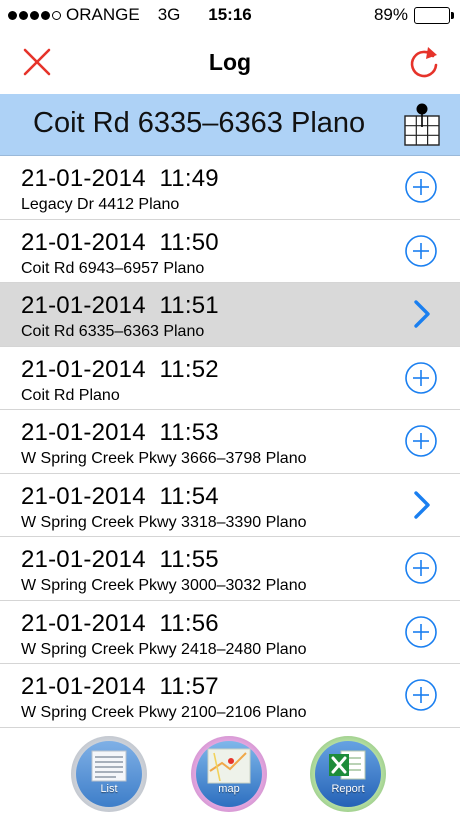 The height and width of the screenshot is (818, 460). I want to click on log-datetime: 21-01-2014 11:55, so click(120, 560).